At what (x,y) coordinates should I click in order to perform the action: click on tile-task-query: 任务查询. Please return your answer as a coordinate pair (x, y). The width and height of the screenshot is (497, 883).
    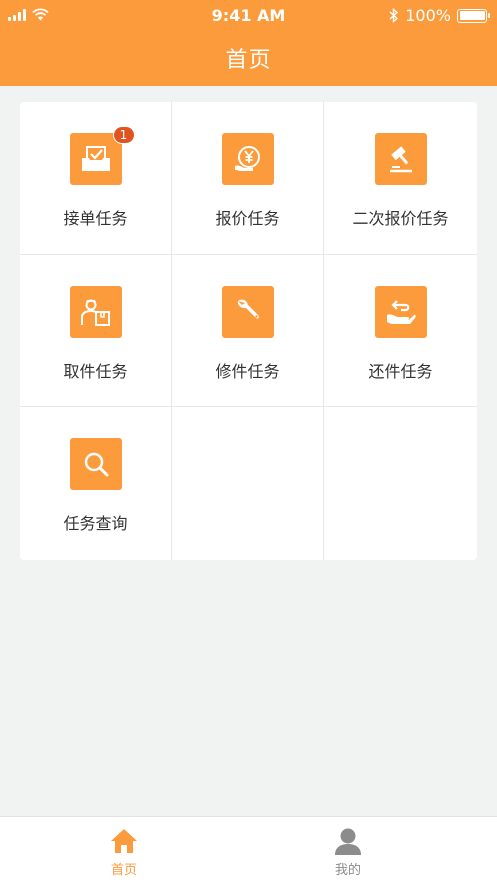
    Looking at the image, I should click on (96, 483).